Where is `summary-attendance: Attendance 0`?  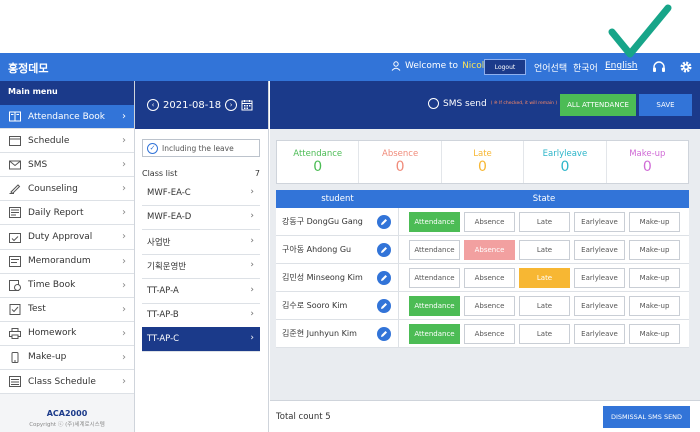 summary-attendance: Attendance 0 is located at coordinates (318, 162).